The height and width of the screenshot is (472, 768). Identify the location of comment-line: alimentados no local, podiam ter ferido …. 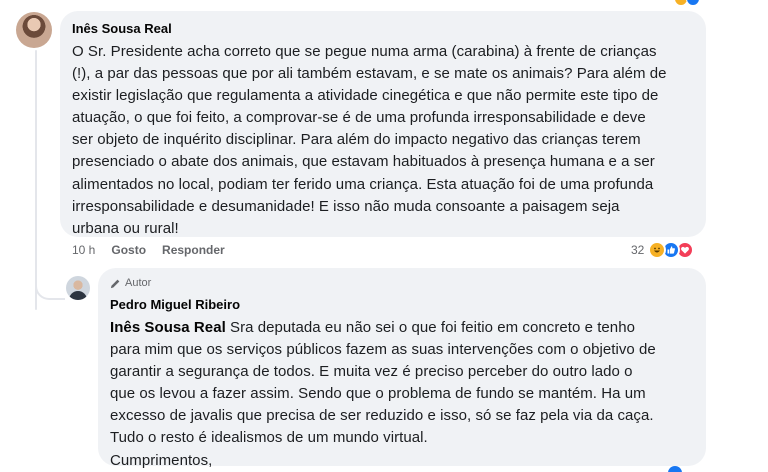
(363, 184).